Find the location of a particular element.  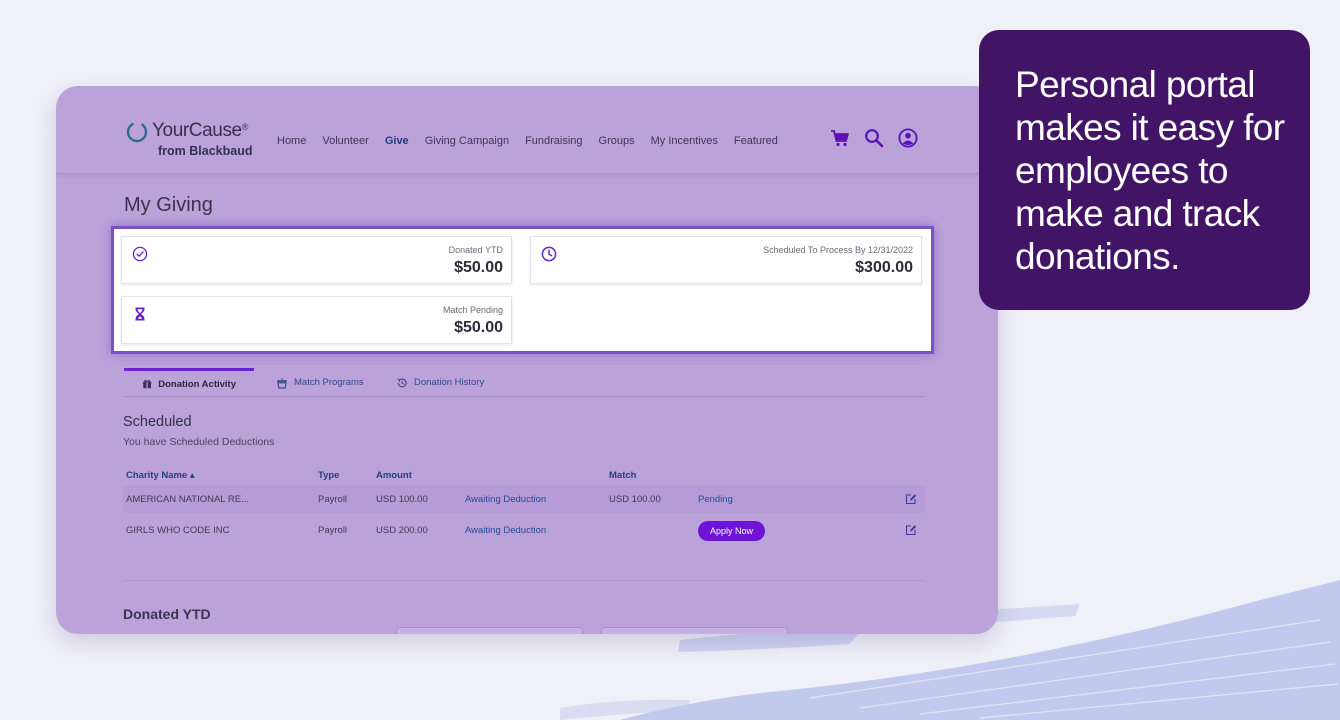

column-header-match: Match is located at coordinates (622, 475).